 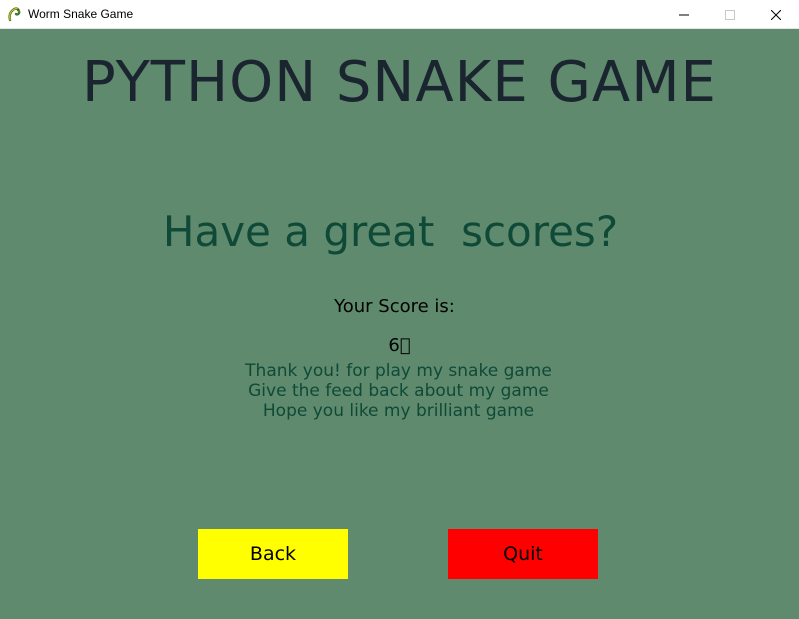 I want to click on window-title: Worm Snake Game, so click(x=81, y=14).